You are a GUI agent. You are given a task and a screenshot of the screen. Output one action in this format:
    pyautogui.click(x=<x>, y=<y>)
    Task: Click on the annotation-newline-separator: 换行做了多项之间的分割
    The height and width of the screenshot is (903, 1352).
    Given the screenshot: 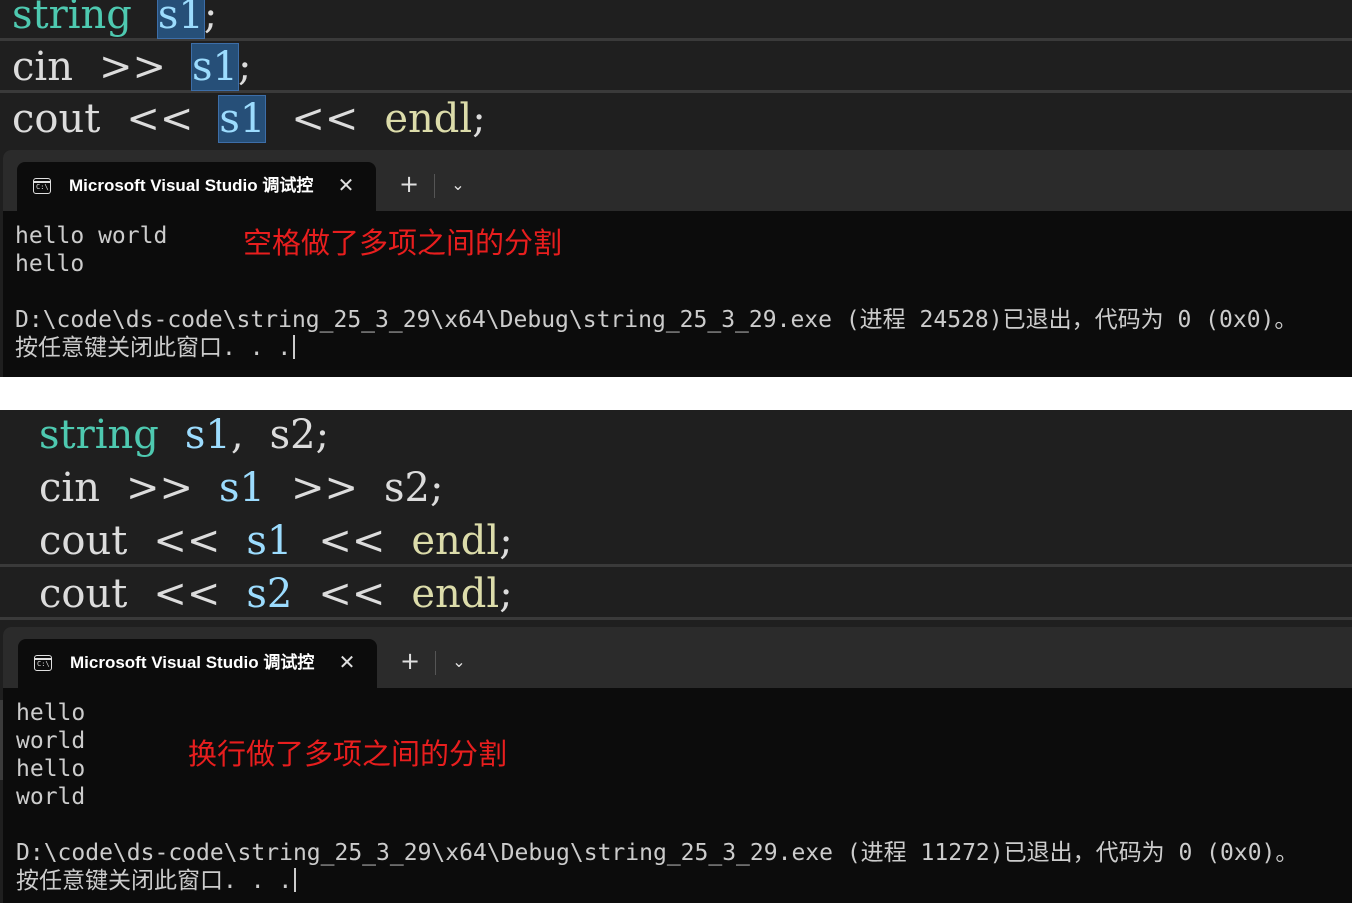 What is the action you would take?
    pyautogui.click(x=348, y=754)
    